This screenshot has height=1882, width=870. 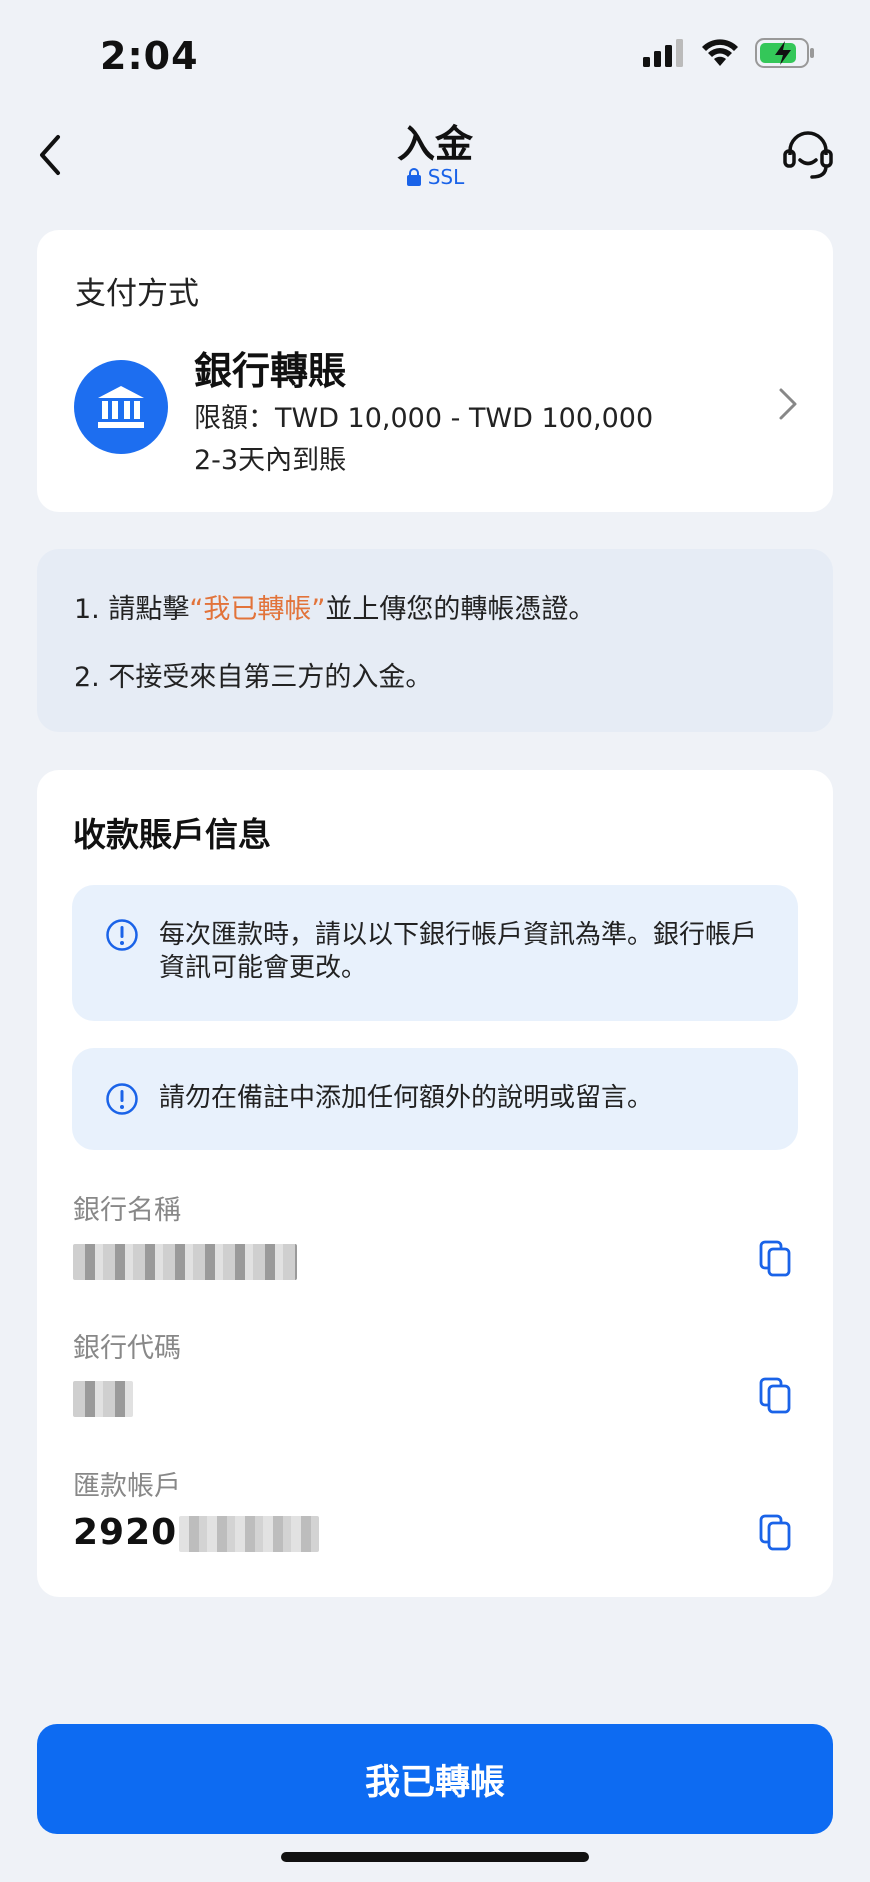 I want to click on ssl-badge: SSL, so click(x=435, y=177).